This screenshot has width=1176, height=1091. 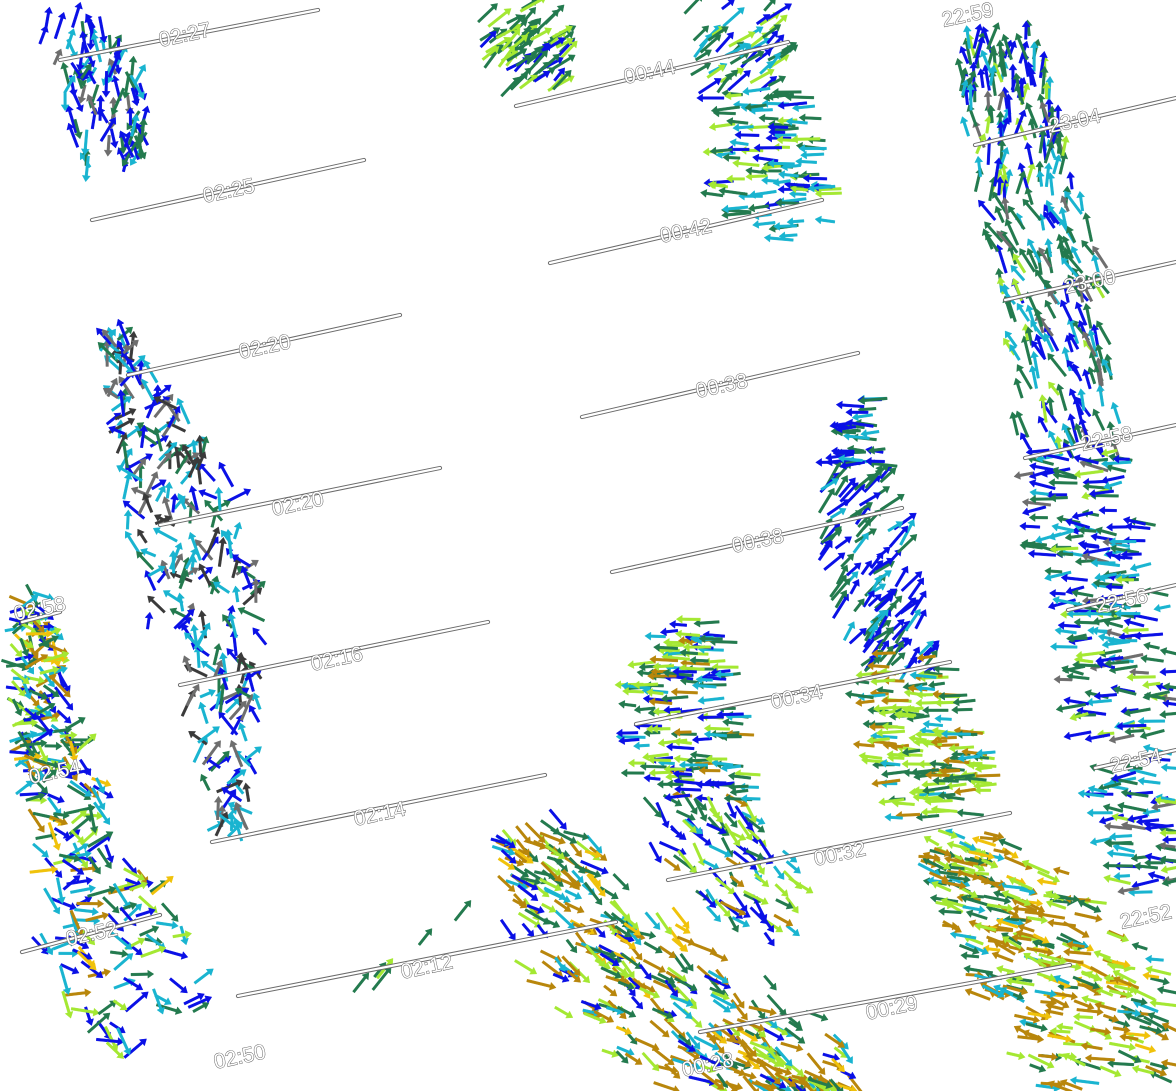 I want to click on time-label: 00:29, so click(x=892, y=1007).